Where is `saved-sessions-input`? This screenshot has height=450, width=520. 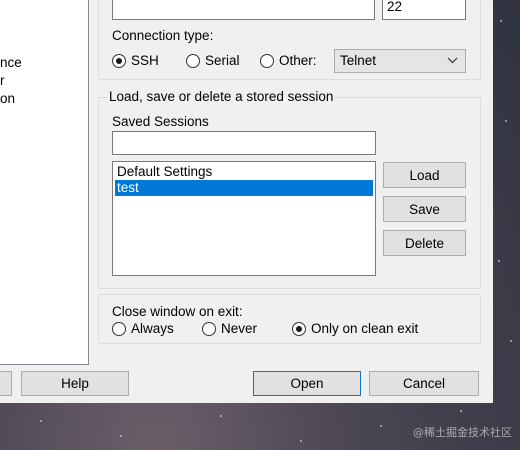
saved-sessions-input is located at coordinates (244, 143).